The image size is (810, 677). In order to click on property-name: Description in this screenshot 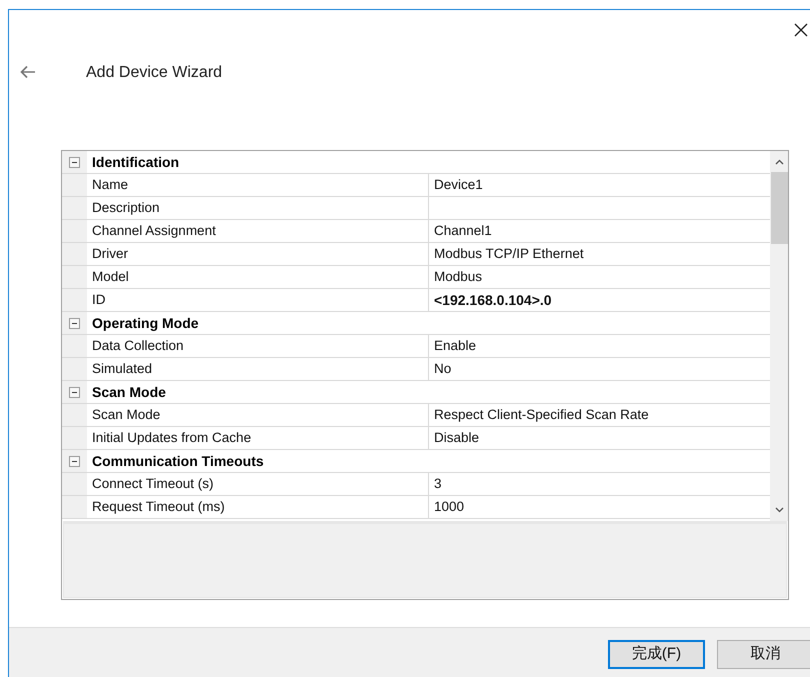, I will do `click(126, 207)`.